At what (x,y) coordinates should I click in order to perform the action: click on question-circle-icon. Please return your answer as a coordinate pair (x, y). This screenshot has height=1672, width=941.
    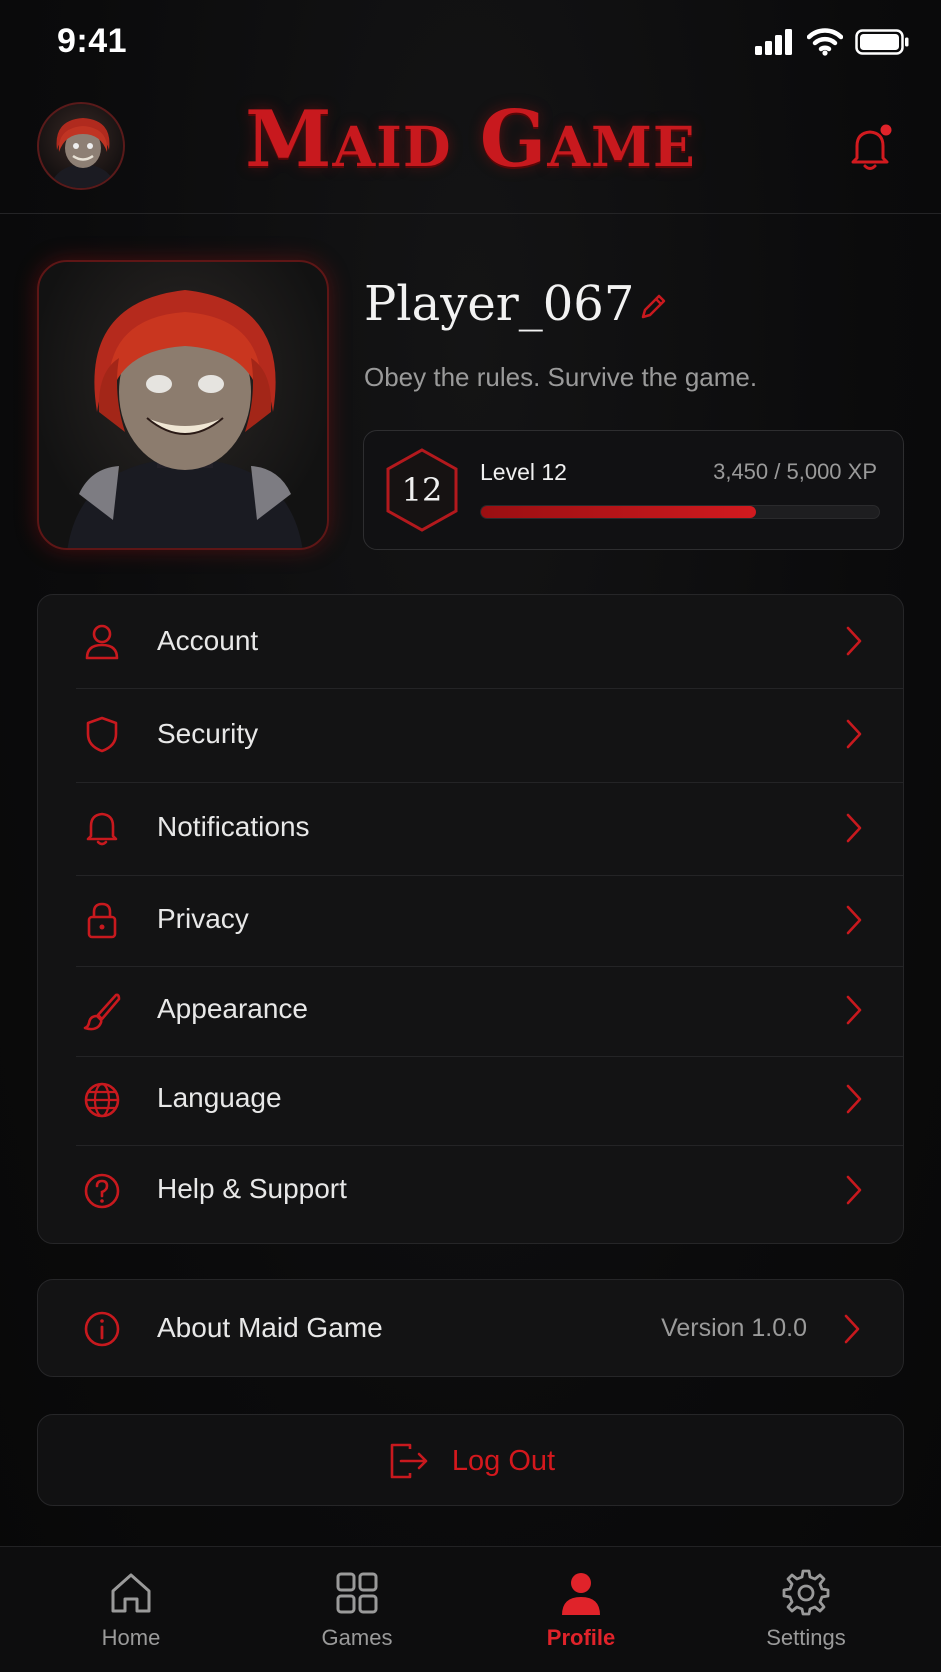
    Looking at the image, I should click on (102, 1191).